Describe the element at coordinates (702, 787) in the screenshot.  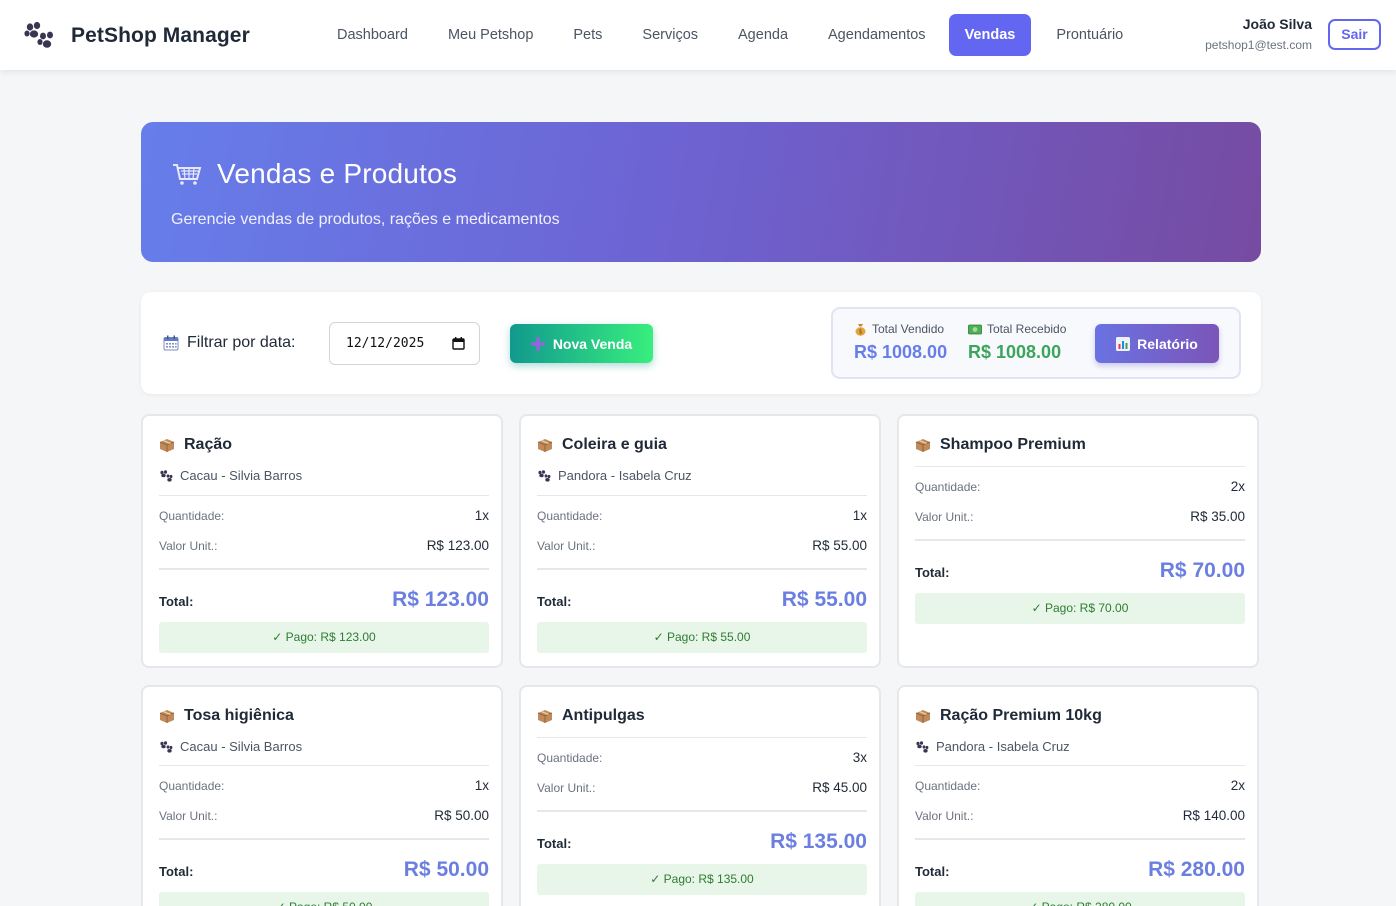
I see `unit-price-row: Valor Unit.: R$ 45.00` at that location.